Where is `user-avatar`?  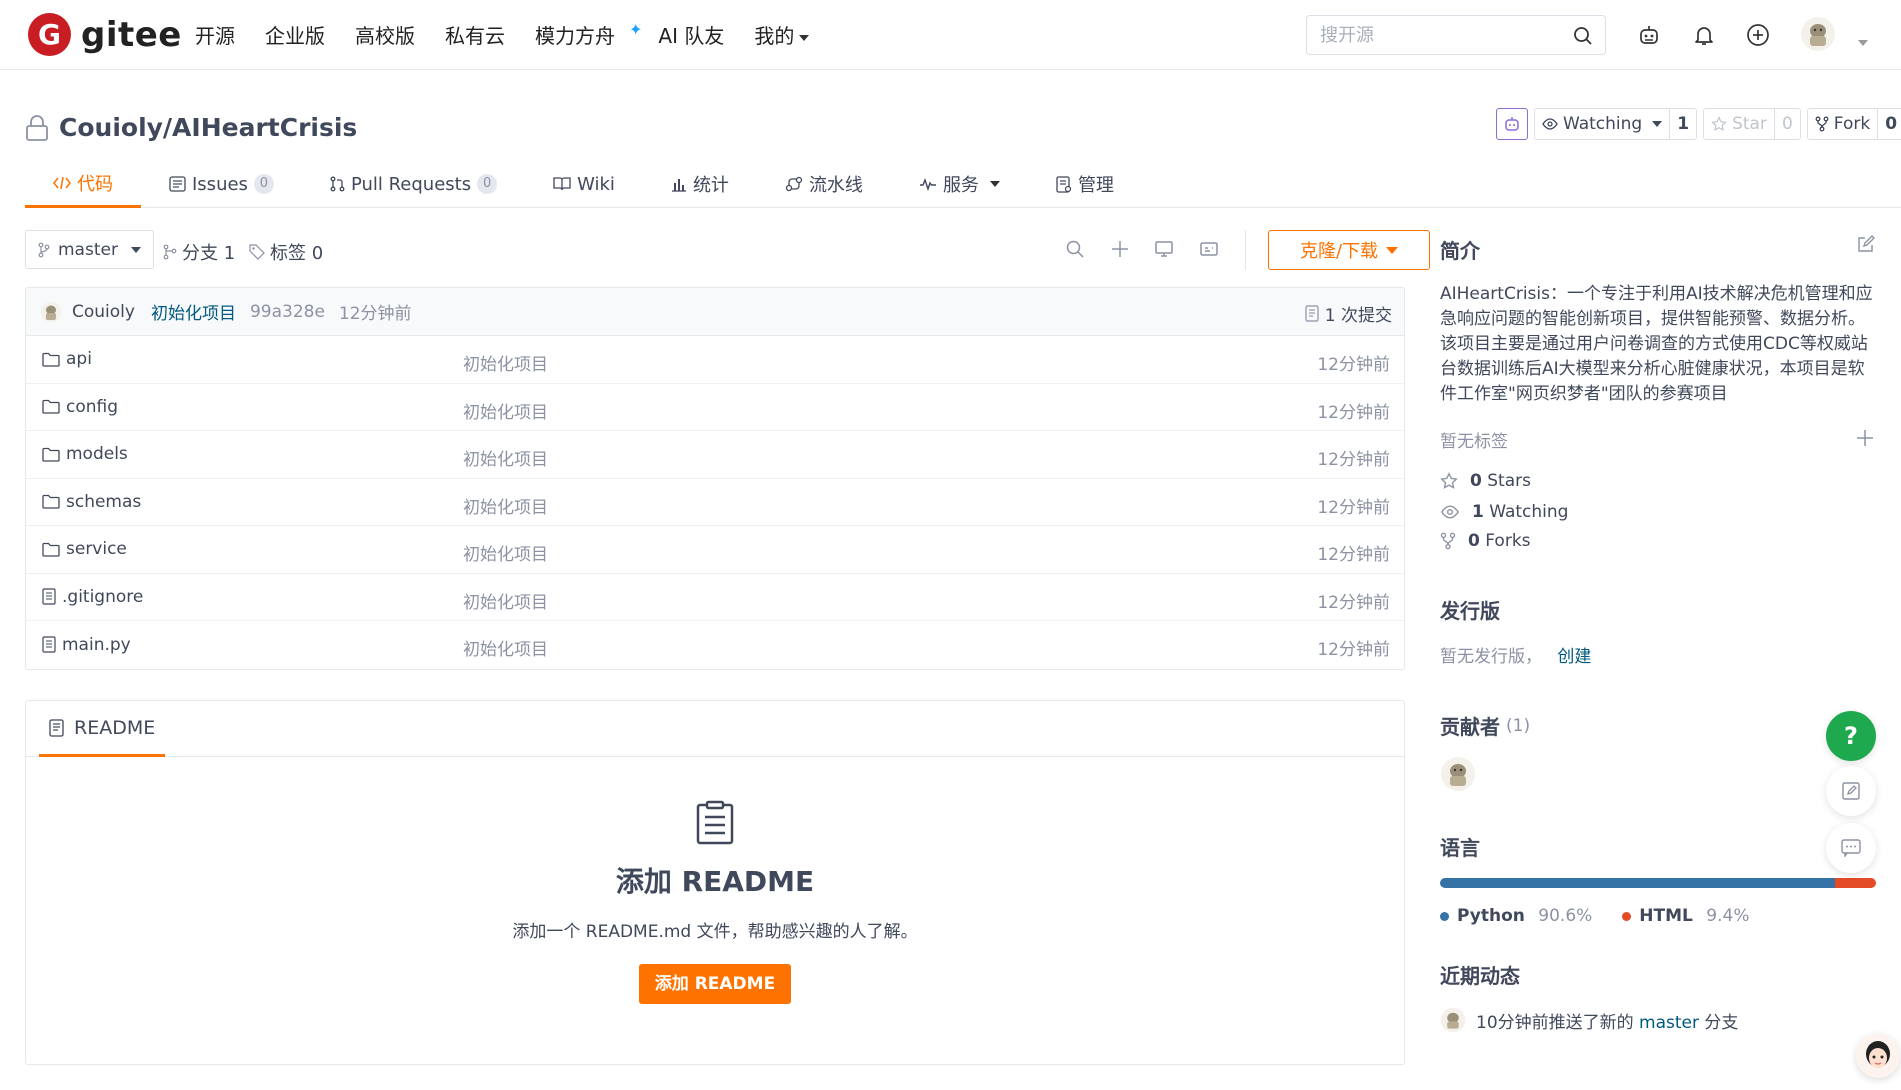
user-avatar is located at coordinates (1818, 34).